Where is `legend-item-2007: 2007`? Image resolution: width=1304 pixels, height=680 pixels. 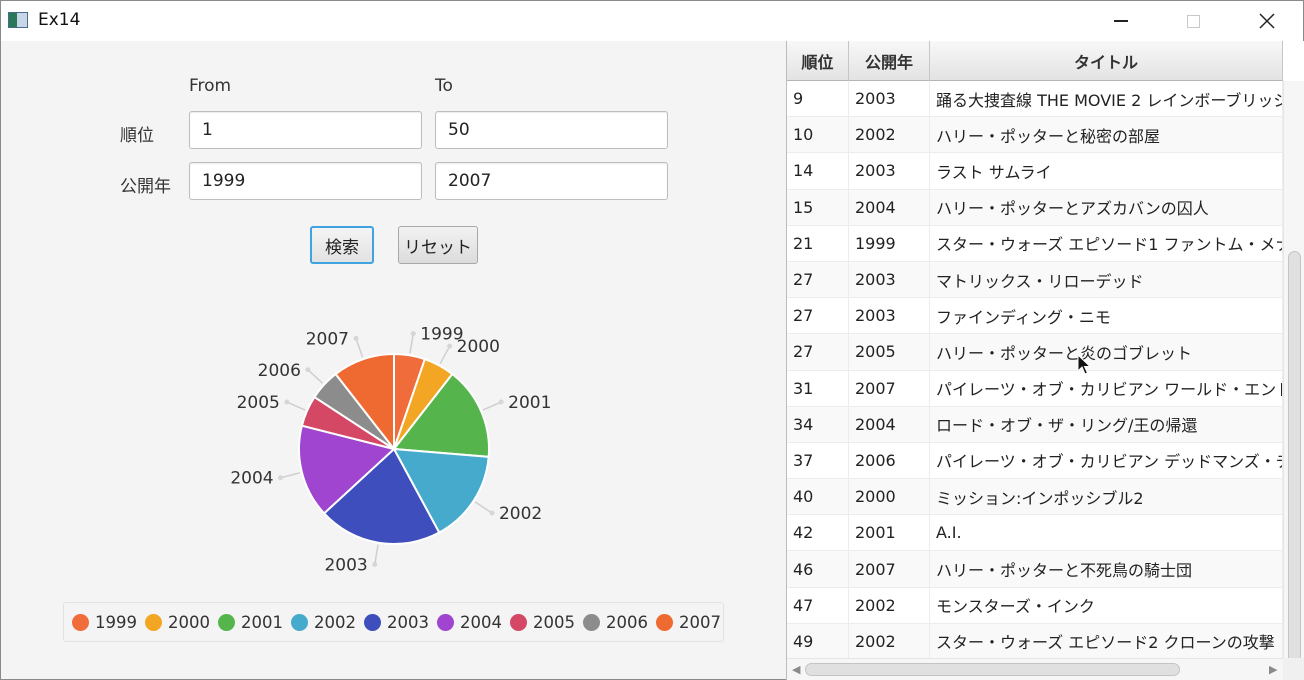 legend-item-2007: 2007 is located at coordinates (688, 622).